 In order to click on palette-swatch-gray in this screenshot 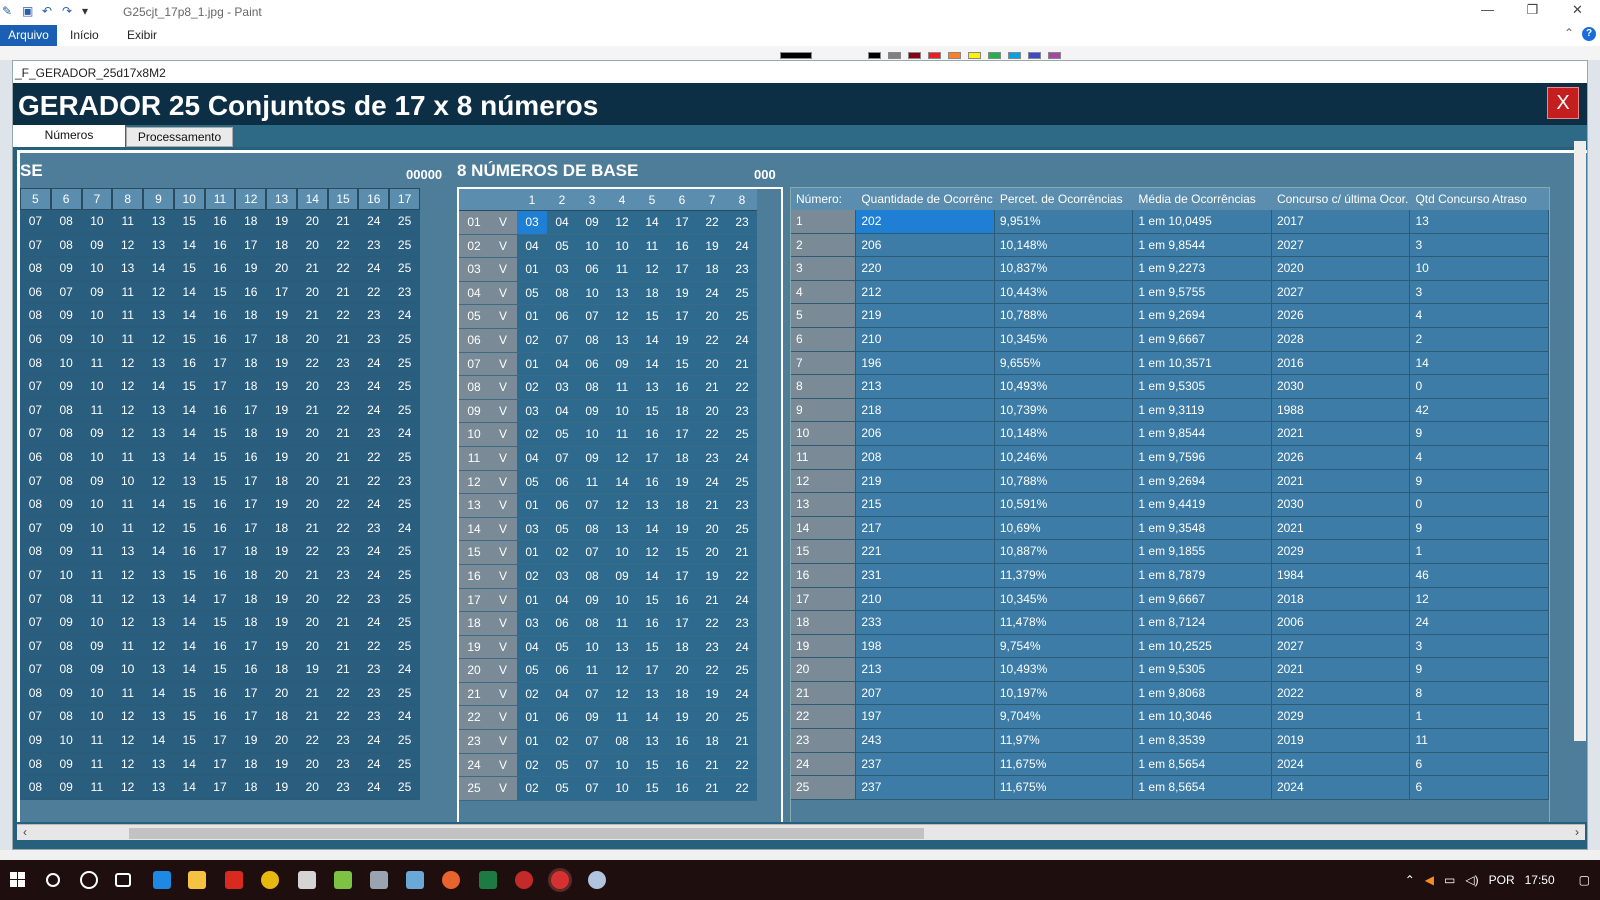, I will do `click(894, 55)`.